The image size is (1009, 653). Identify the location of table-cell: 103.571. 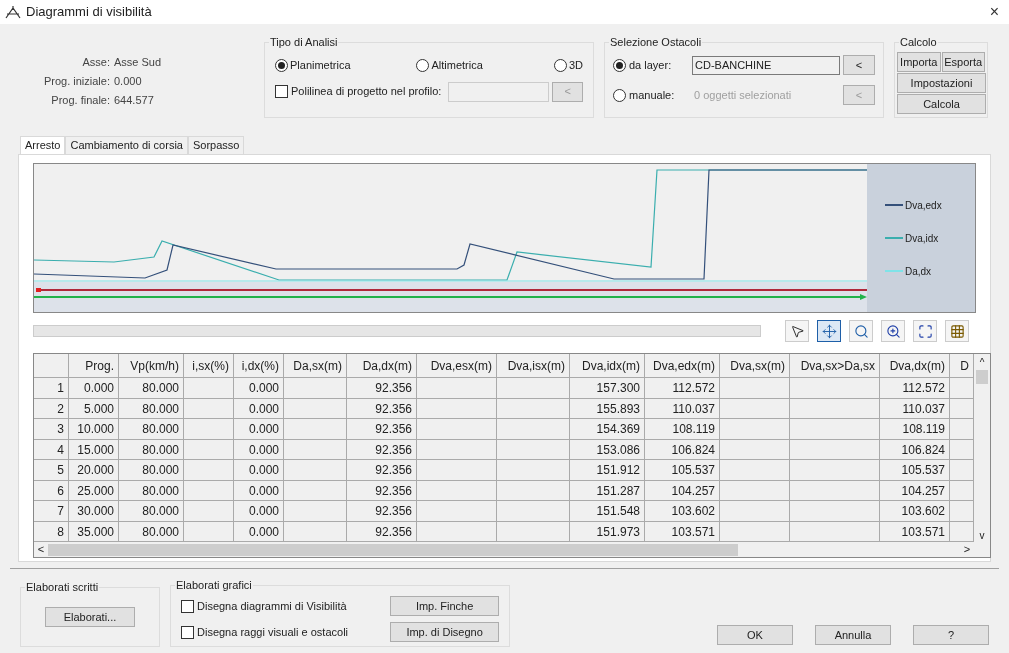
(915, 531).